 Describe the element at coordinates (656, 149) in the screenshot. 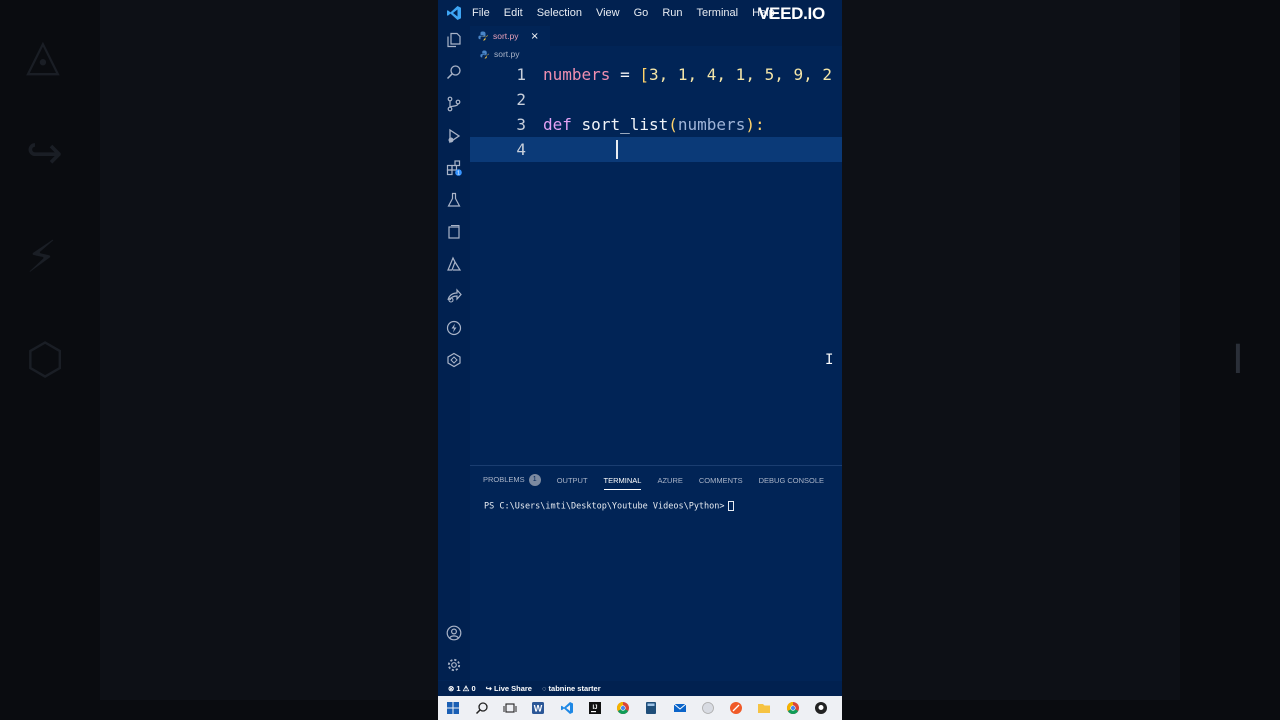

I see `code-line-current: 4` at that location.